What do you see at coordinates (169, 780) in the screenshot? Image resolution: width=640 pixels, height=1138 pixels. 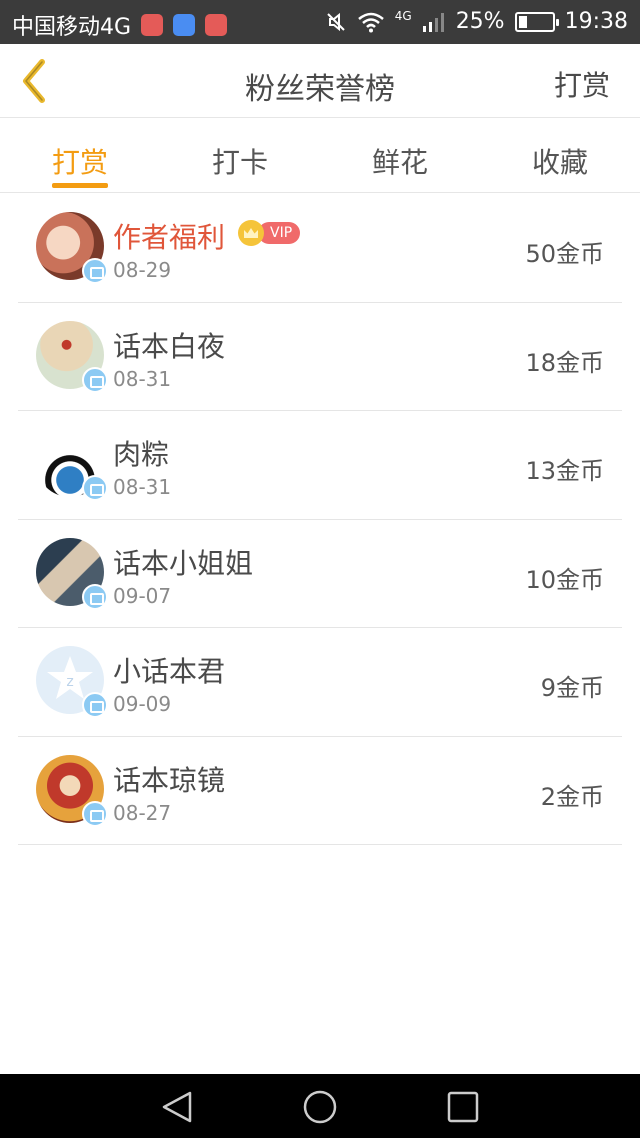 I see `fan-name: 话本琼镜` at bounding box center [169, 780].